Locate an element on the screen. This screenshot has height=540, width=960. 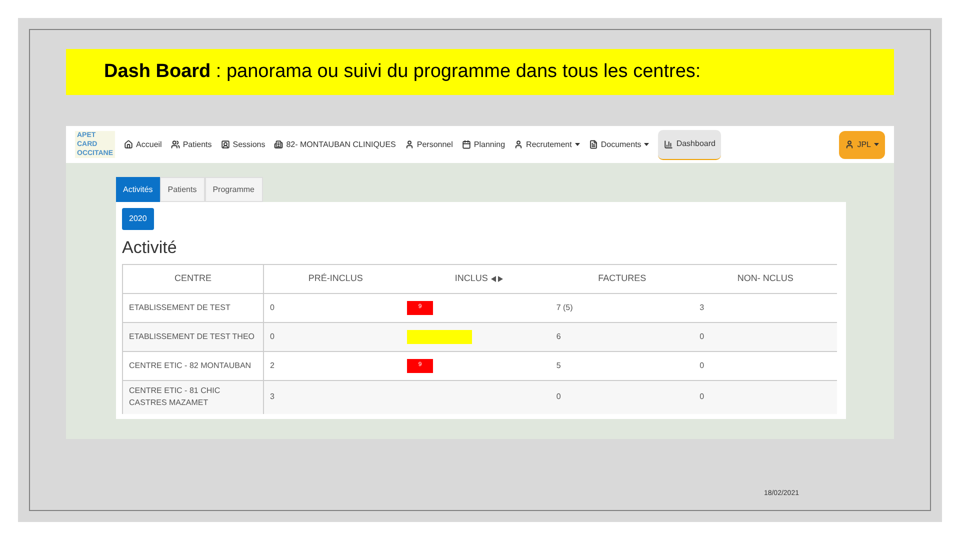
table-cell: CENTRE ETIC - 82 MONTAUBAN is located at coordinates (190, 366).